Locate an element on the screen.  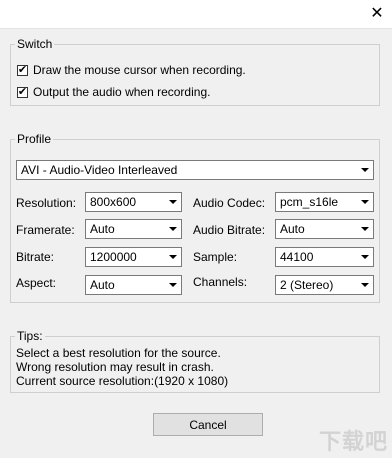
format-select: AVI - Audio-Video Interleaved is located at coordinates (195, 170).